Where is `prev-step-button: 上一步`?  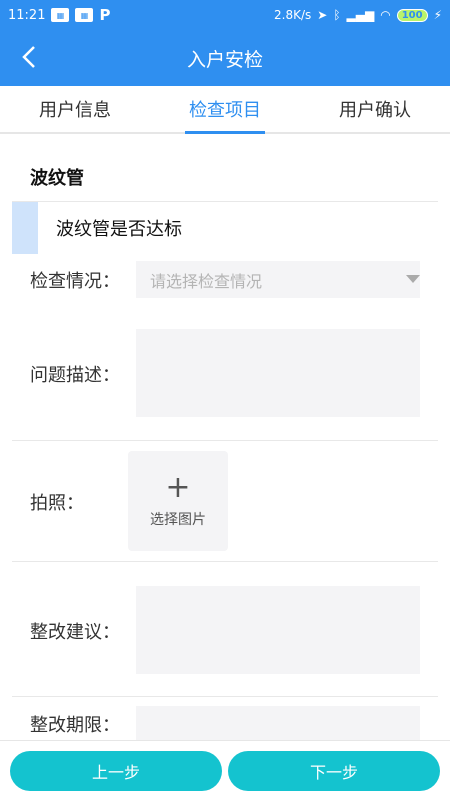
prev-step-button: 上一步 is located at coordinates (116, 770).